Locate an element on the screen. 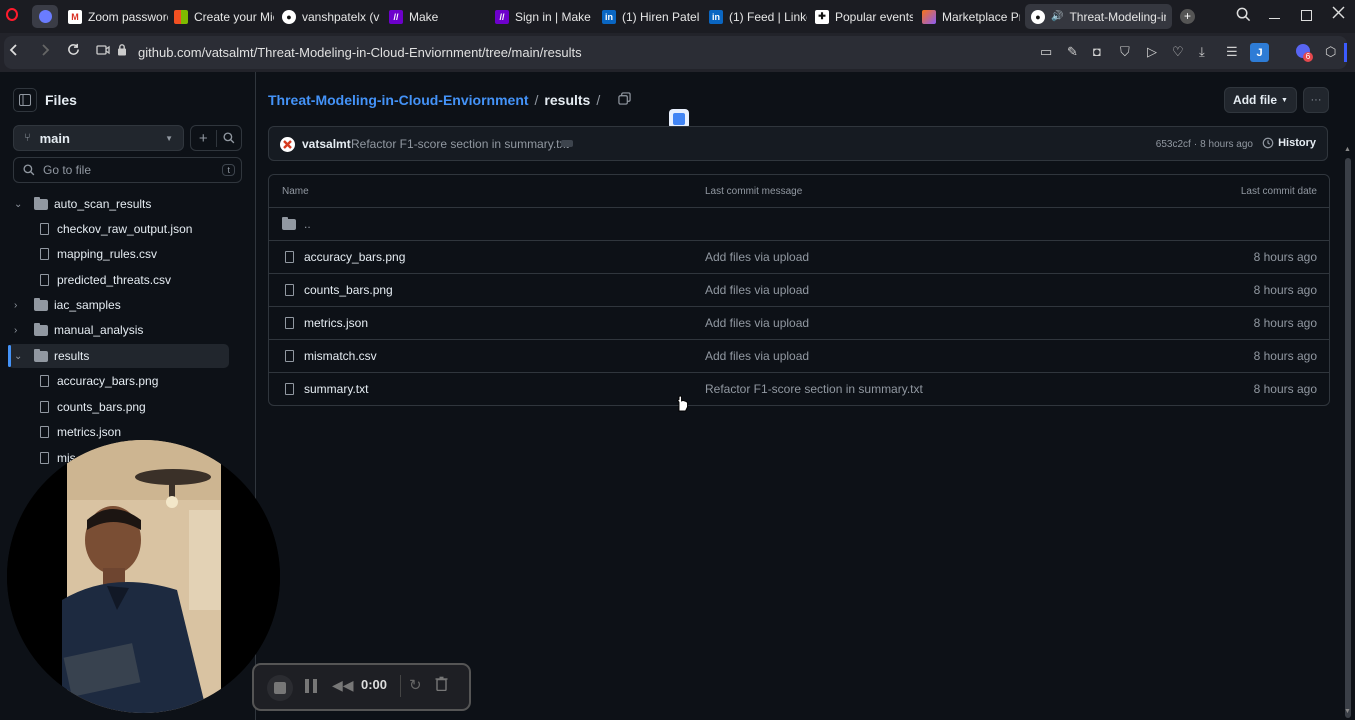  reload-icon is located at coordinates (73, 51).